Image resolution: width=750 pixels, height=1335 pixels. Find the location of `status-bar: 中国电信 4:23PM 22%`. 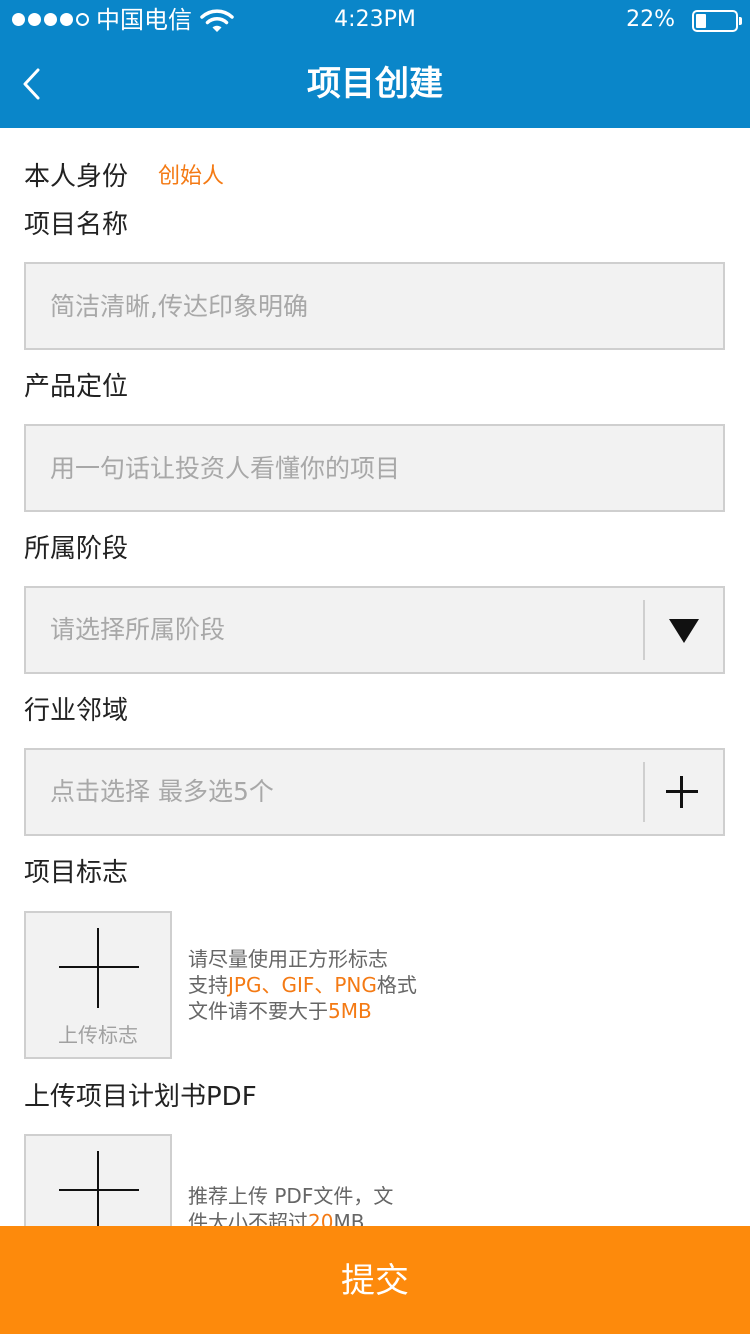

status-bar: 中国电信 4:23PM 22% is located at coordinates (375, 20).